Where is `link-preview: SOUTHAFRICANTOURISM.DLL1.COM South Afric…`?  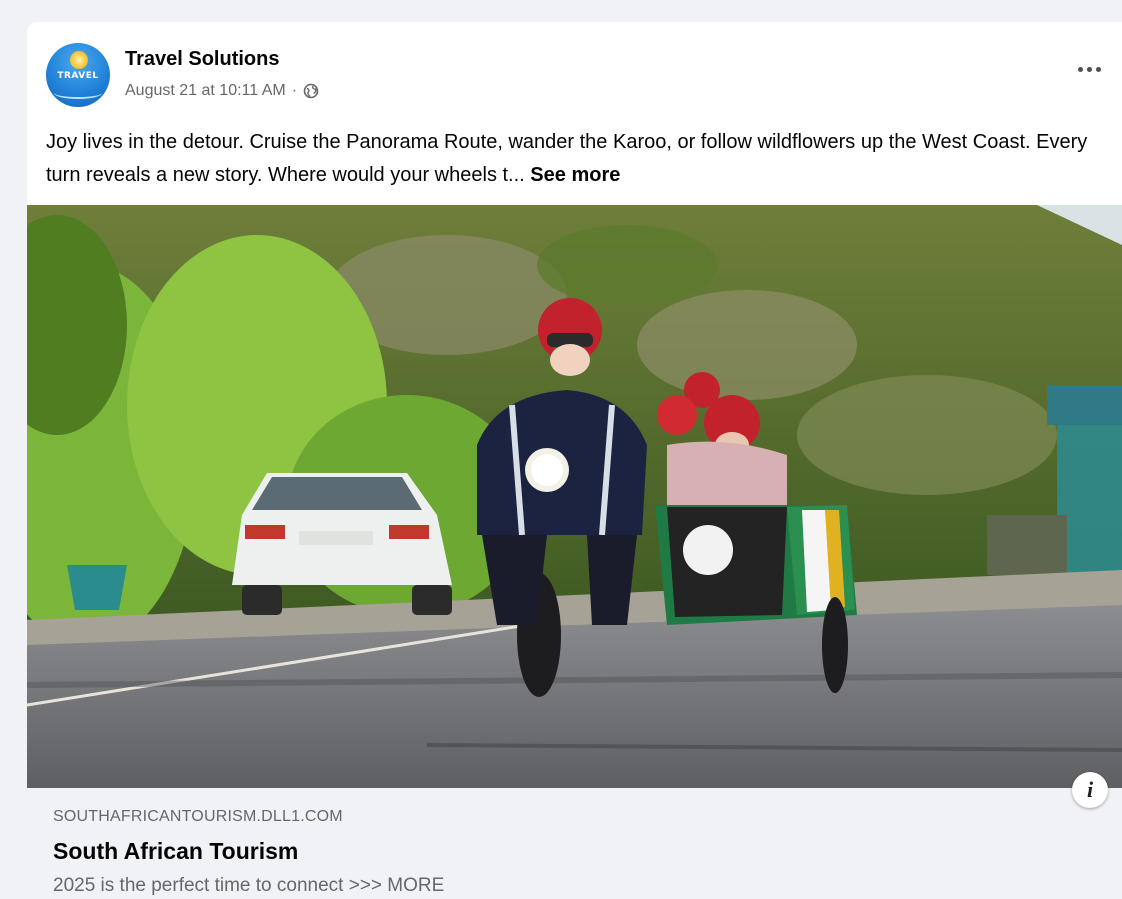
link-preview: SOUTHAFRICANTOURISM.DLL1.COM South Afric… is located at coordinates (574, 843).